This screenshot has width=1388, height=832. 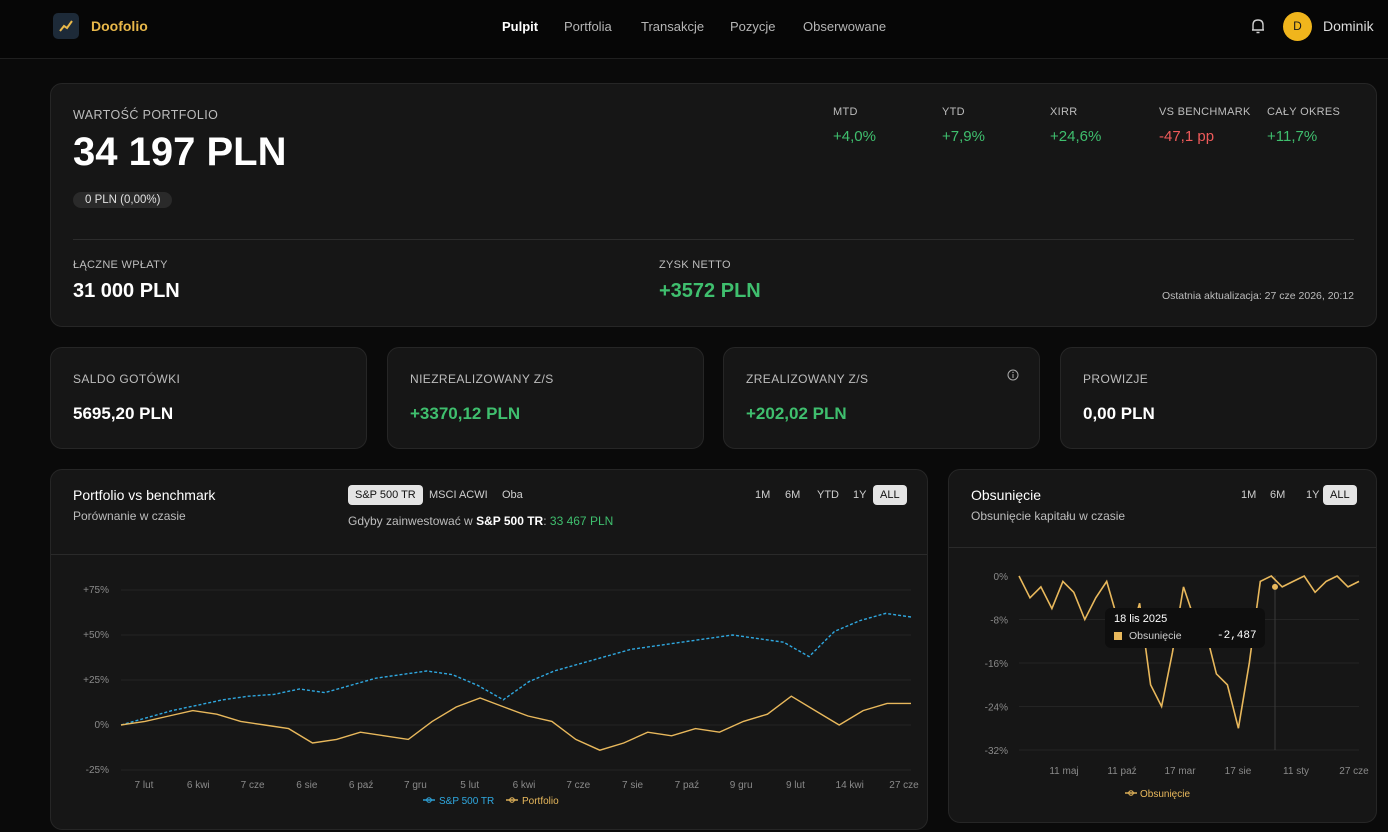 What do you see at coordinates (1304, 112) in the screenshot?
I see `metric-total-label: CAŁY OKRES` at bounding box center [1304, 112].